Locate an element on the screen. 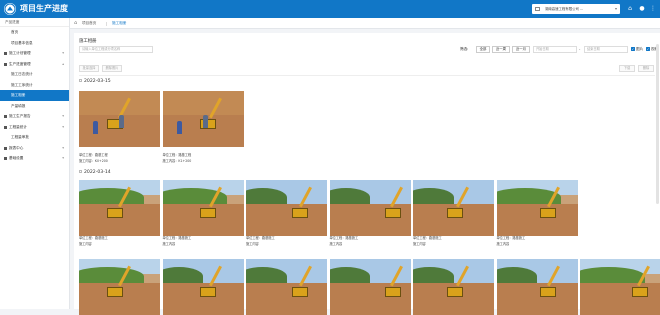  org-select: 湖南高速工程有限公司 ... ▾ is located at coordinates (576, 9).